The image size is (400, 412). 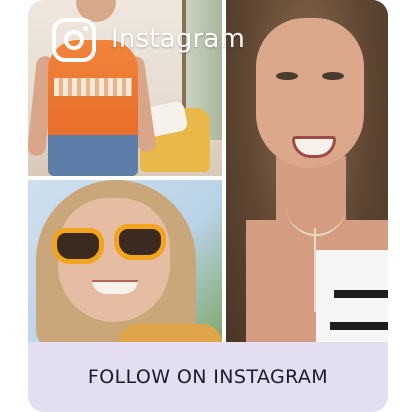 I want to click on sunglasses-left-lens, so click(x=78, y=246).